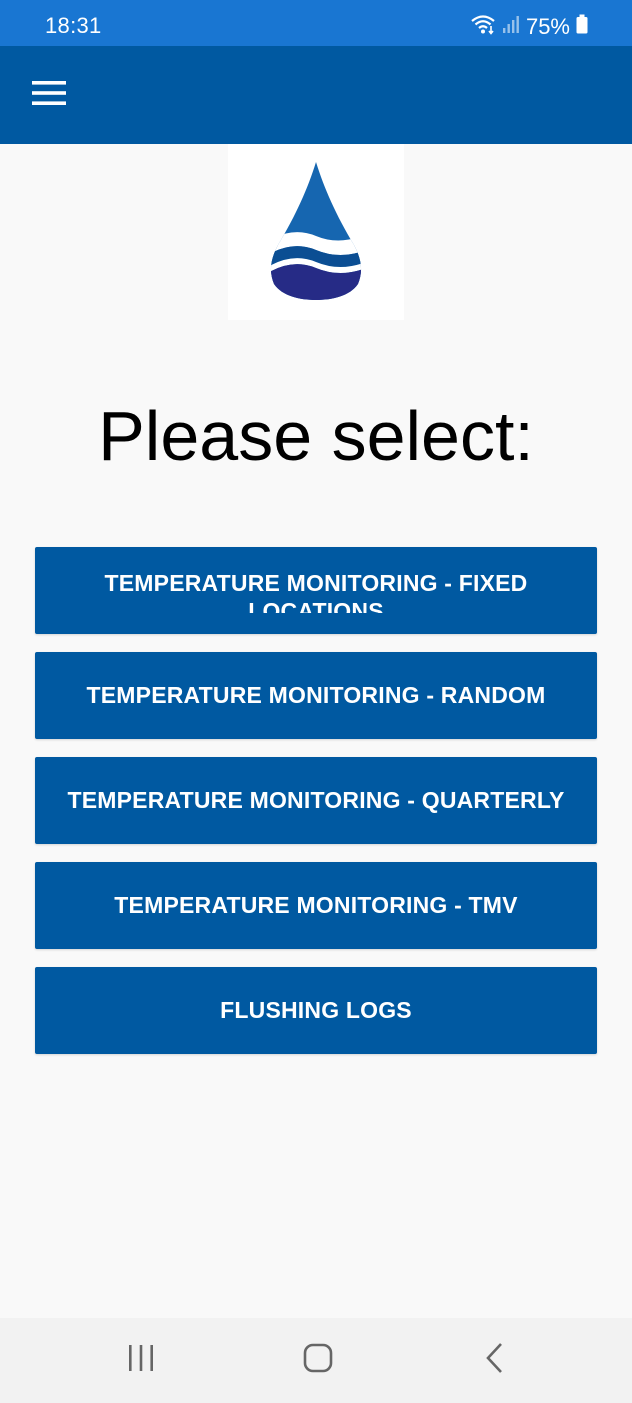 The height and width of the screenshot is (1403, 632). I want to click on hamburger-menu-icon, so click(49, 95).